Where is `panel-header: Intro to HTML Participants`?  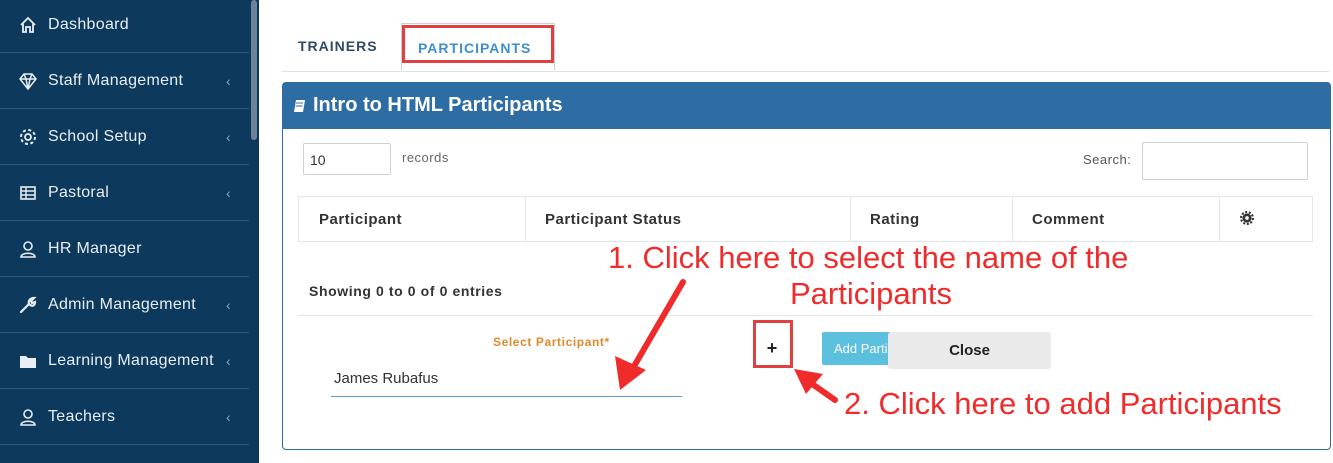
panel-header: Intro to HTML Participants is located at coordinates (806, 106).